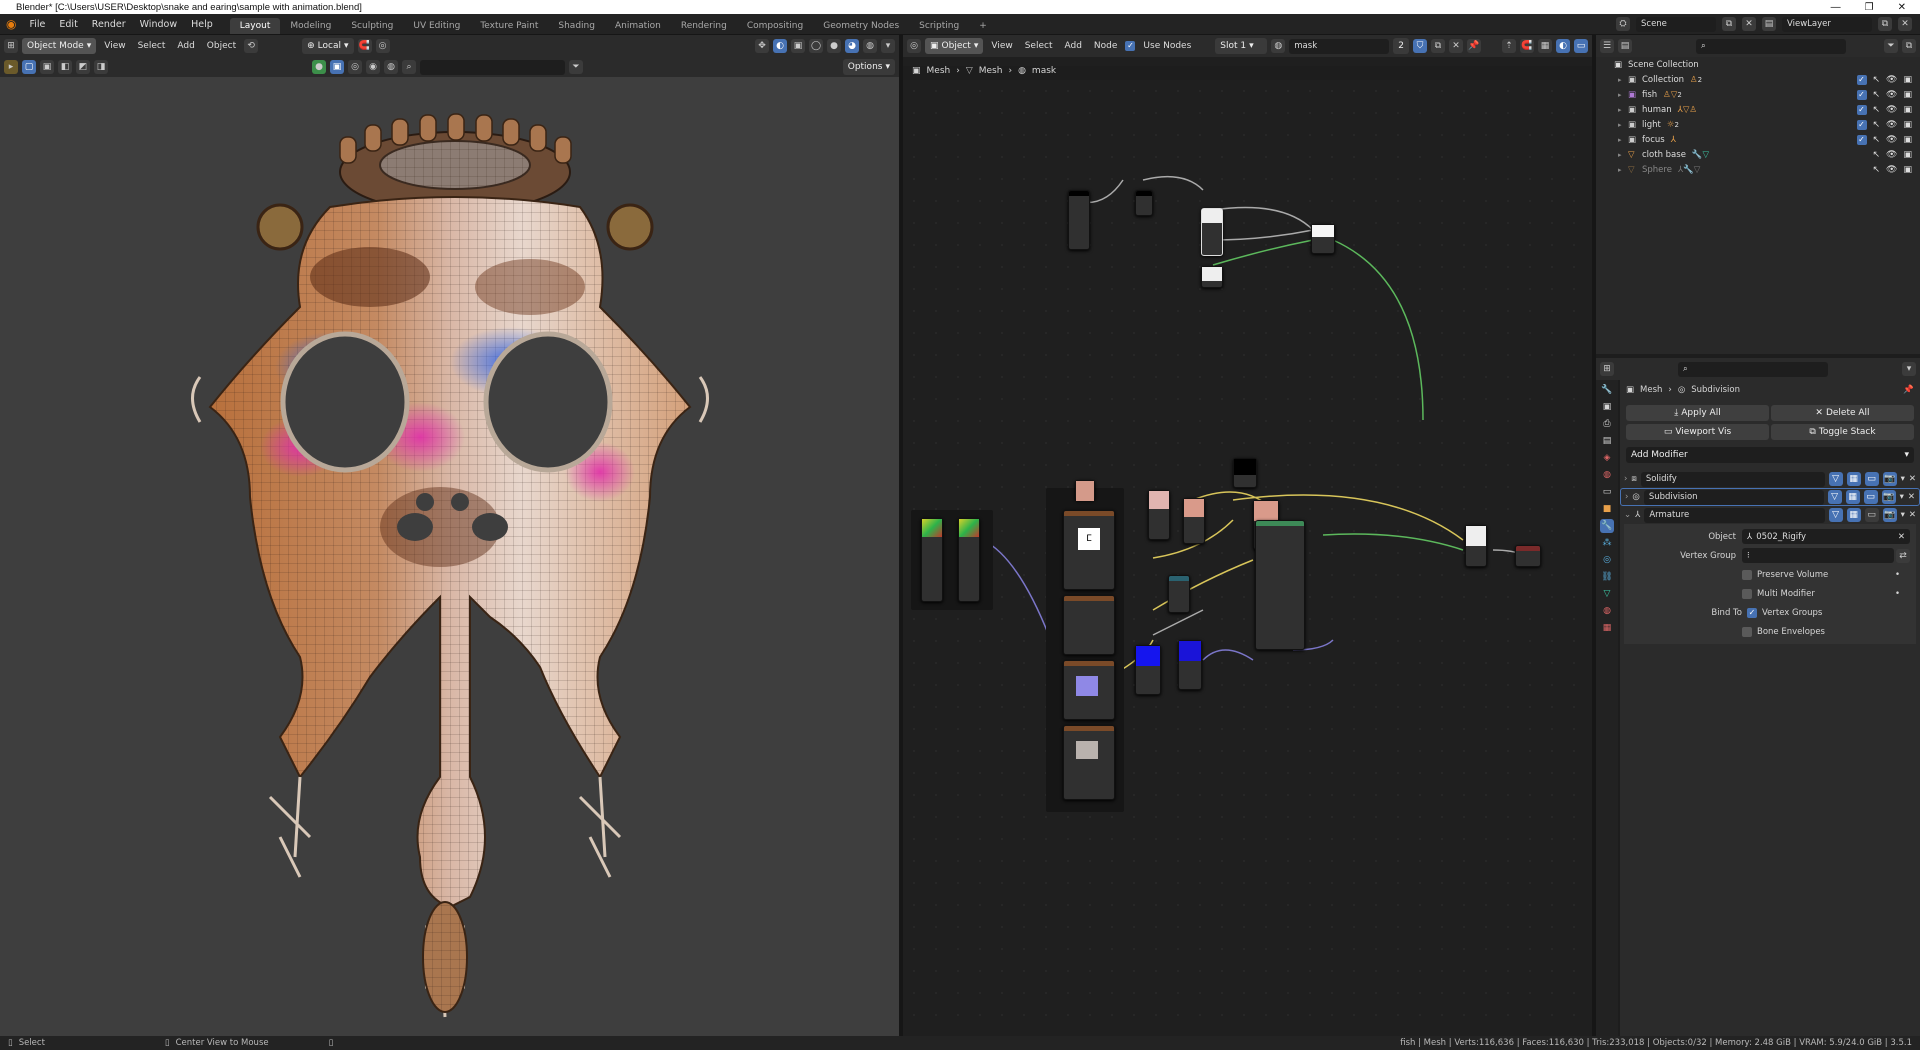  What do you see at coordinates (11, 46) in the screenshot?
I see `editor-type-icon: ⊞` at bounding box center [11, 46].